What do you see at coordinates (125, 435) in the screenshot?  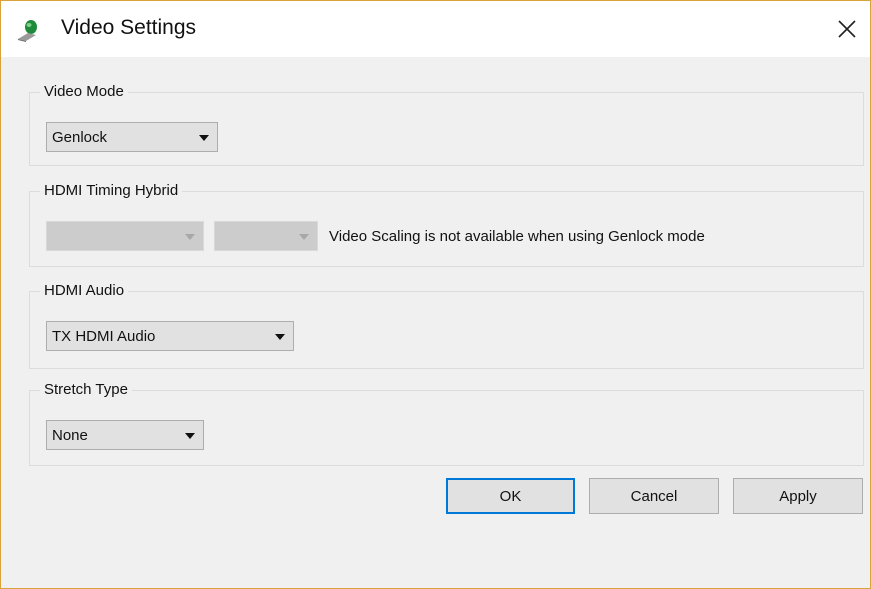 I see `stretch-type-select: None` at bounding box center [125, 435].